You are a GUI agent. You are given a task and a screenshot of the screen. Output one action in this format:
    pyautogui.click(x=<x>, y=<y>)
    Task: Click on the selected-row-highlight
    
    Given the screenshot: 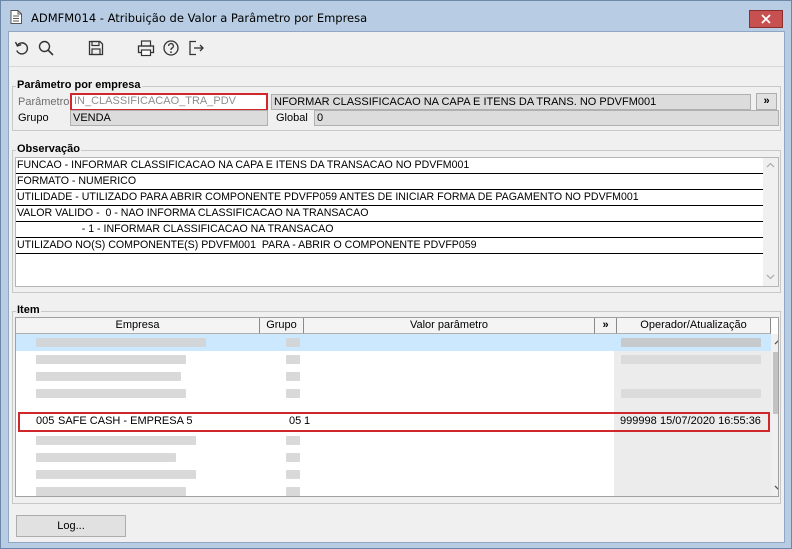 What is the action you would take?
    pyautogui.click(x=394, y=422)
    